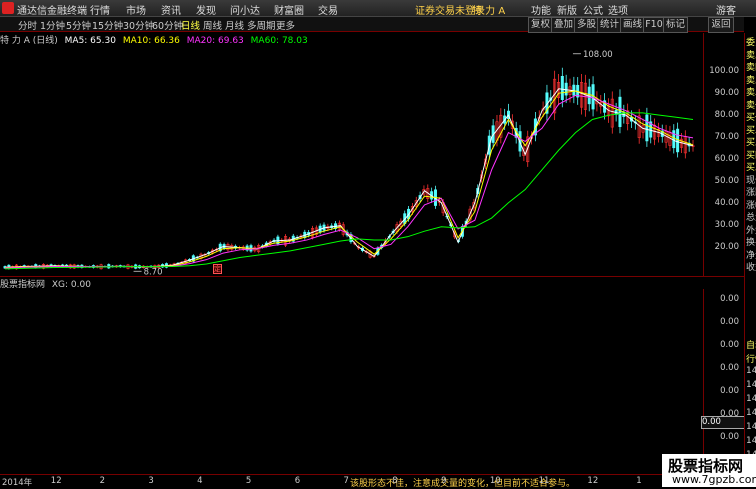 The width and height of the screenshot is (756, 489). What do you see at coordinates (328, 9) in the screenshot?
I see `menu-jiaoyi: 交易` at bounding box center [328, 9].